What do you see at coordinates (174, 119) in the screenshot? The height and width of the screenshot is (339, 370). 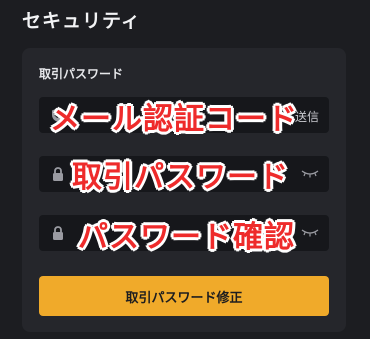 I see `annotation-email-code: メール認証コード` at bounding box center [174, 119].